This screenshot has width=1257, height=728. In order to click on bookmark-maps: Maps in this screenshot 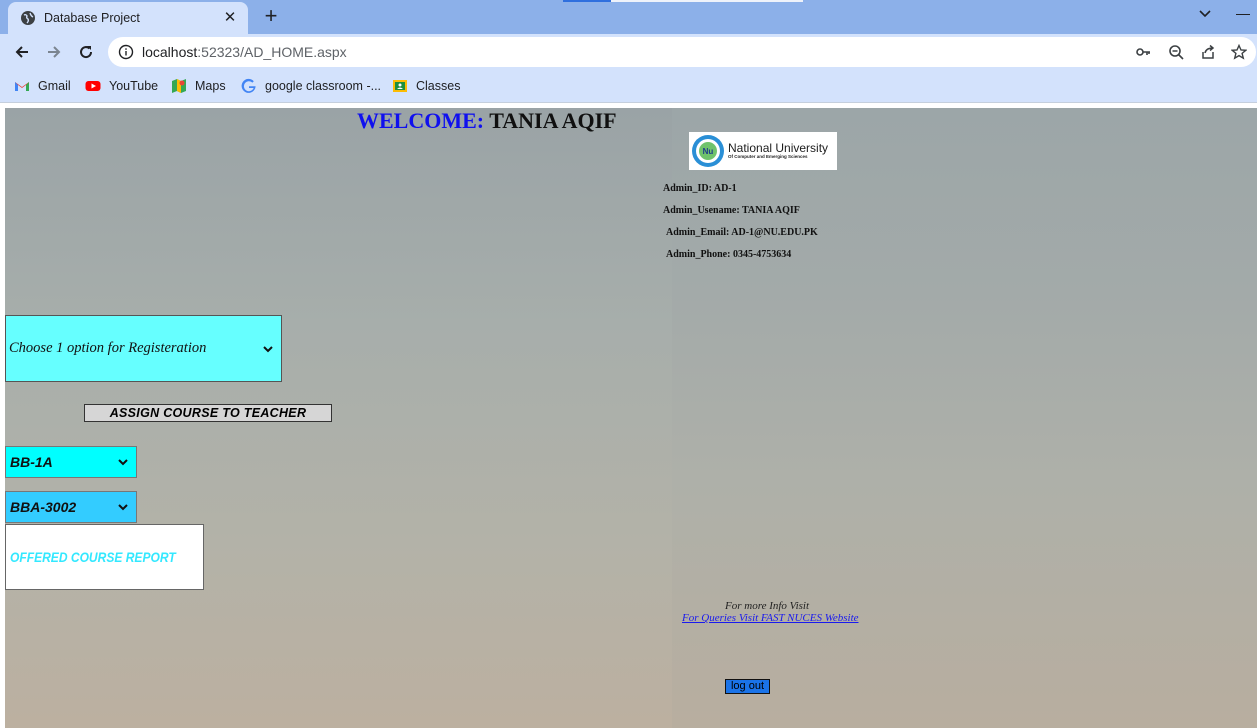, I will do `click(198, 86)`.